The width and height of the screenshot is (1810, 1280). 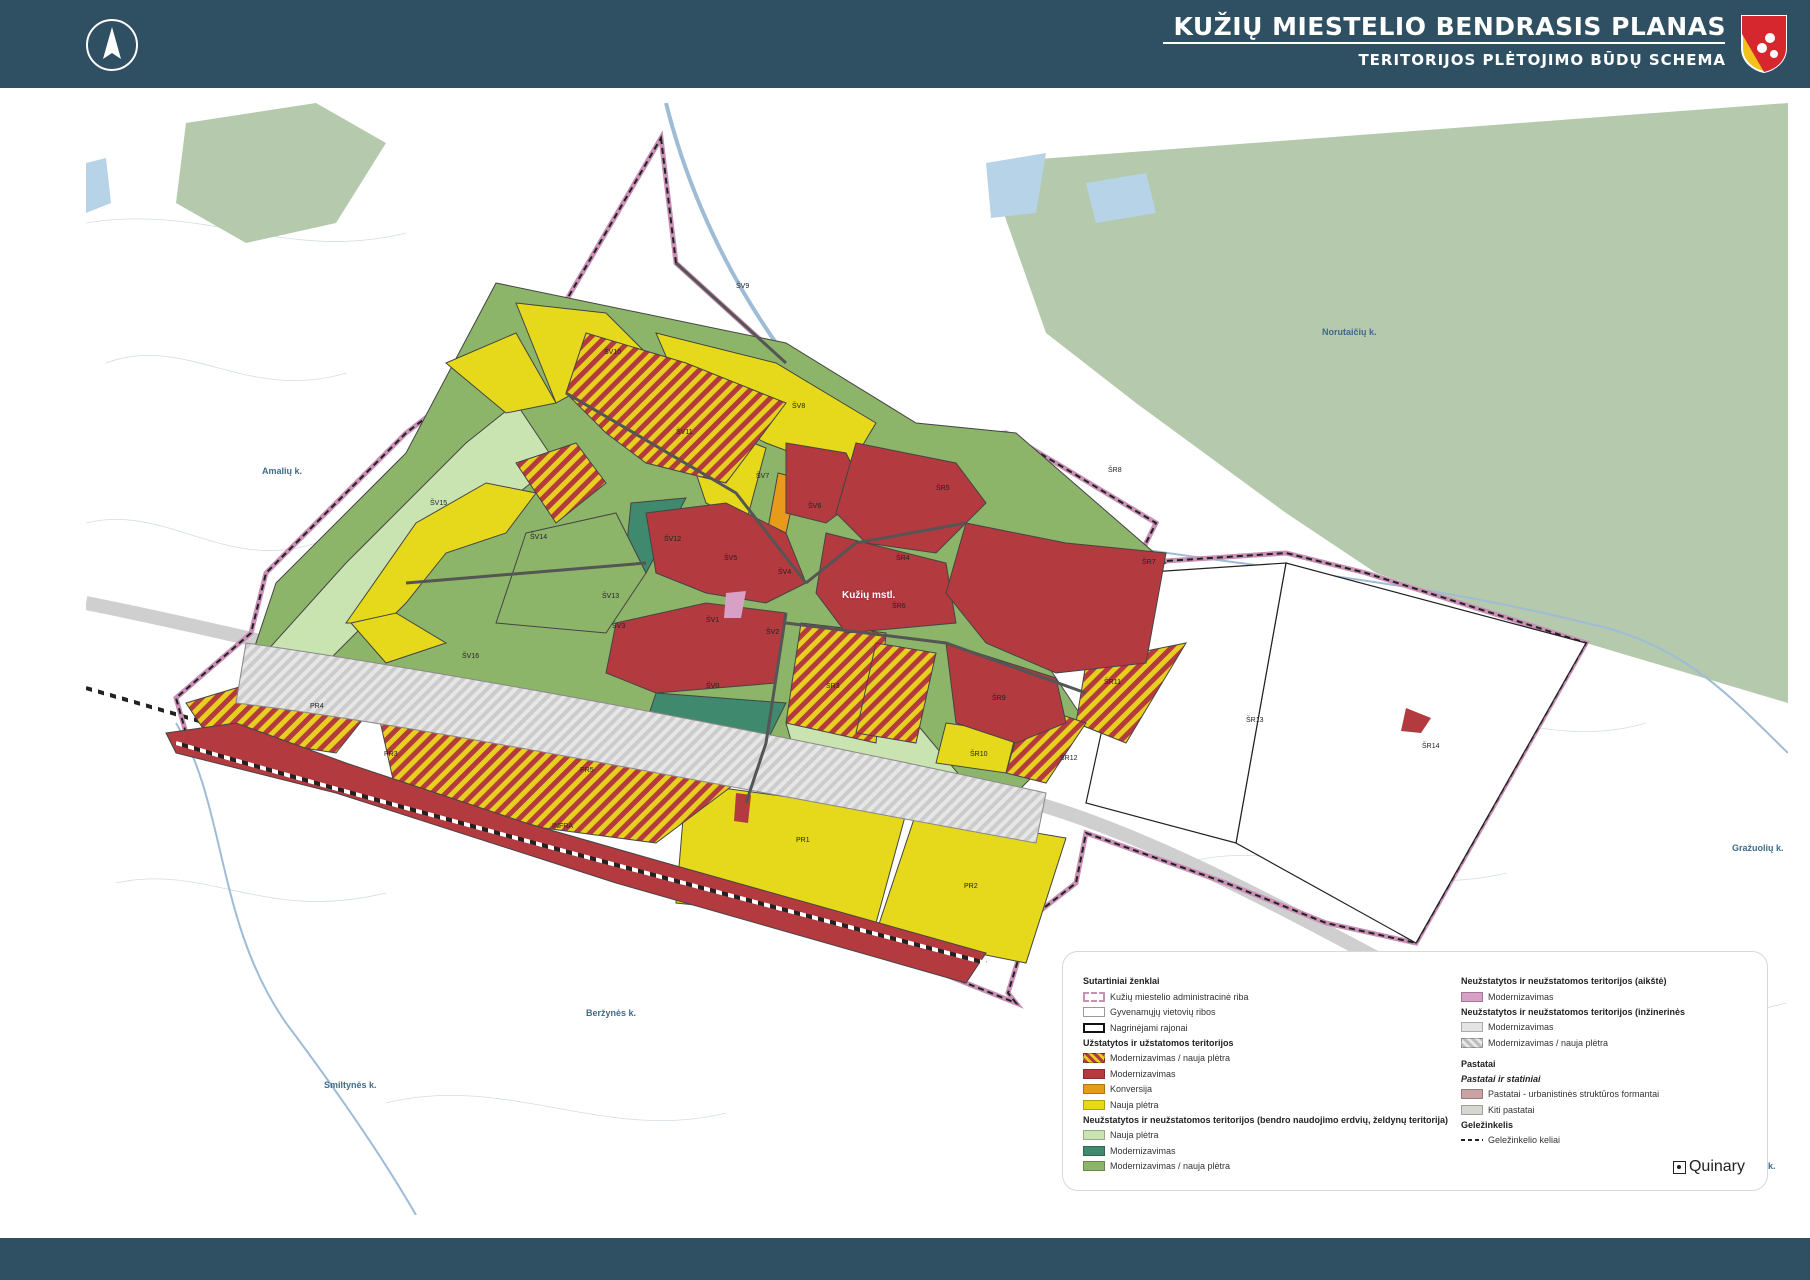 What do you see at coordinates (613, 352) in the screenshot?
I see `zone-label: ŠV10` at bounding box center [613, 352].